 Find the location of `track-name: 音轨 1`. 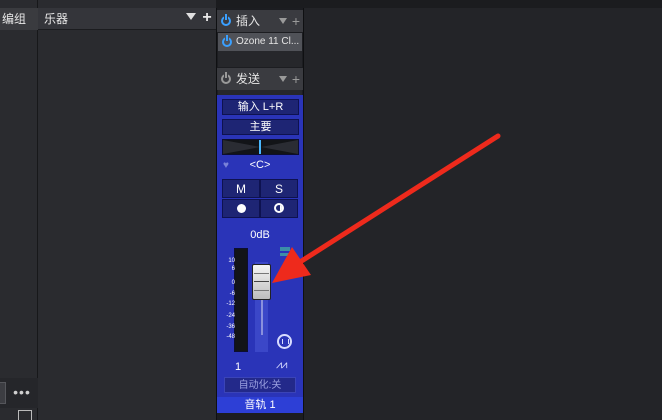

track-name: 音轨 1 is located at coordinates (260, 405).